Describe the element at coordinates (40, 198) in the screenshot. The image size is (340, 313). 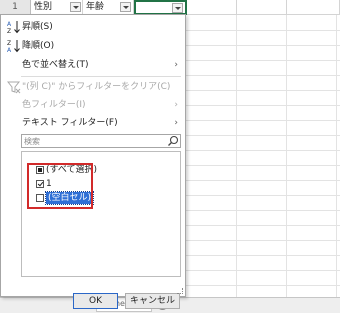
I see `blanks-checkbox` at that location.